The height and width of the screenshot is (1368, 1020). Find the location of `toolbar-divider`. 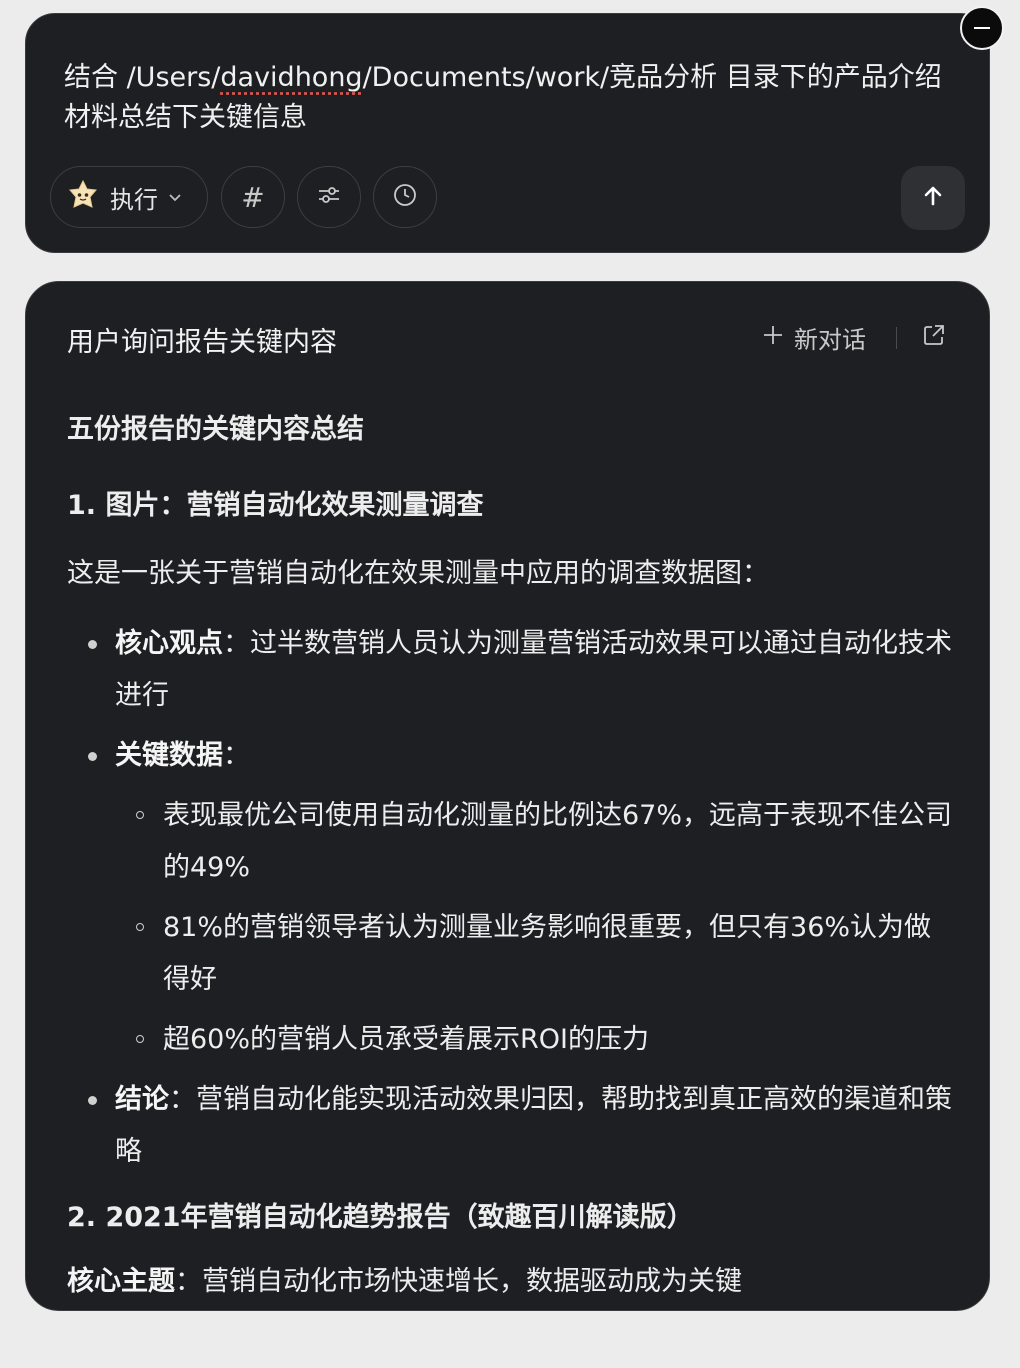

toolbar-divider is located at coordinates (896, 337).